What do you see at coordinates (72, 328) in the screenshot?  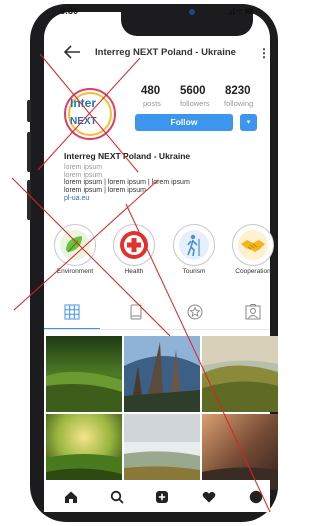 I see `active-tab-indicator` at bounding box center [72, 328].